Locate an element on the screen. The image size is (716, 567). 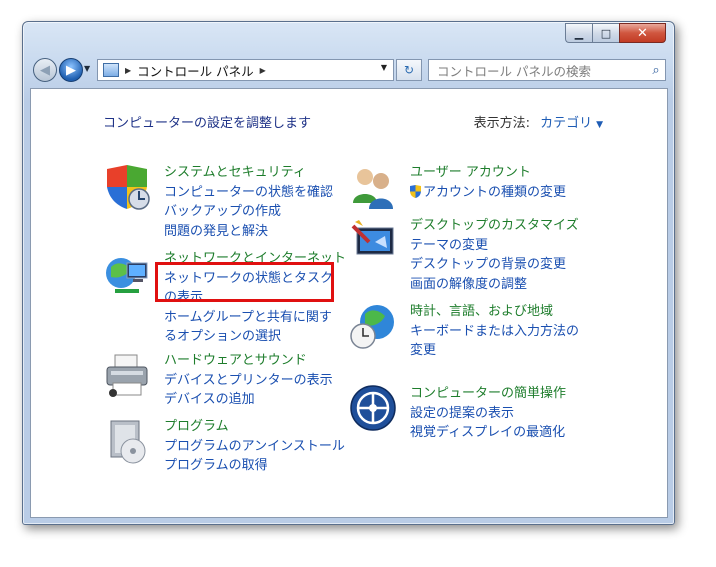
view-by: 表示方法: カテゴリ ▼ is located at coordinates (538, 121).